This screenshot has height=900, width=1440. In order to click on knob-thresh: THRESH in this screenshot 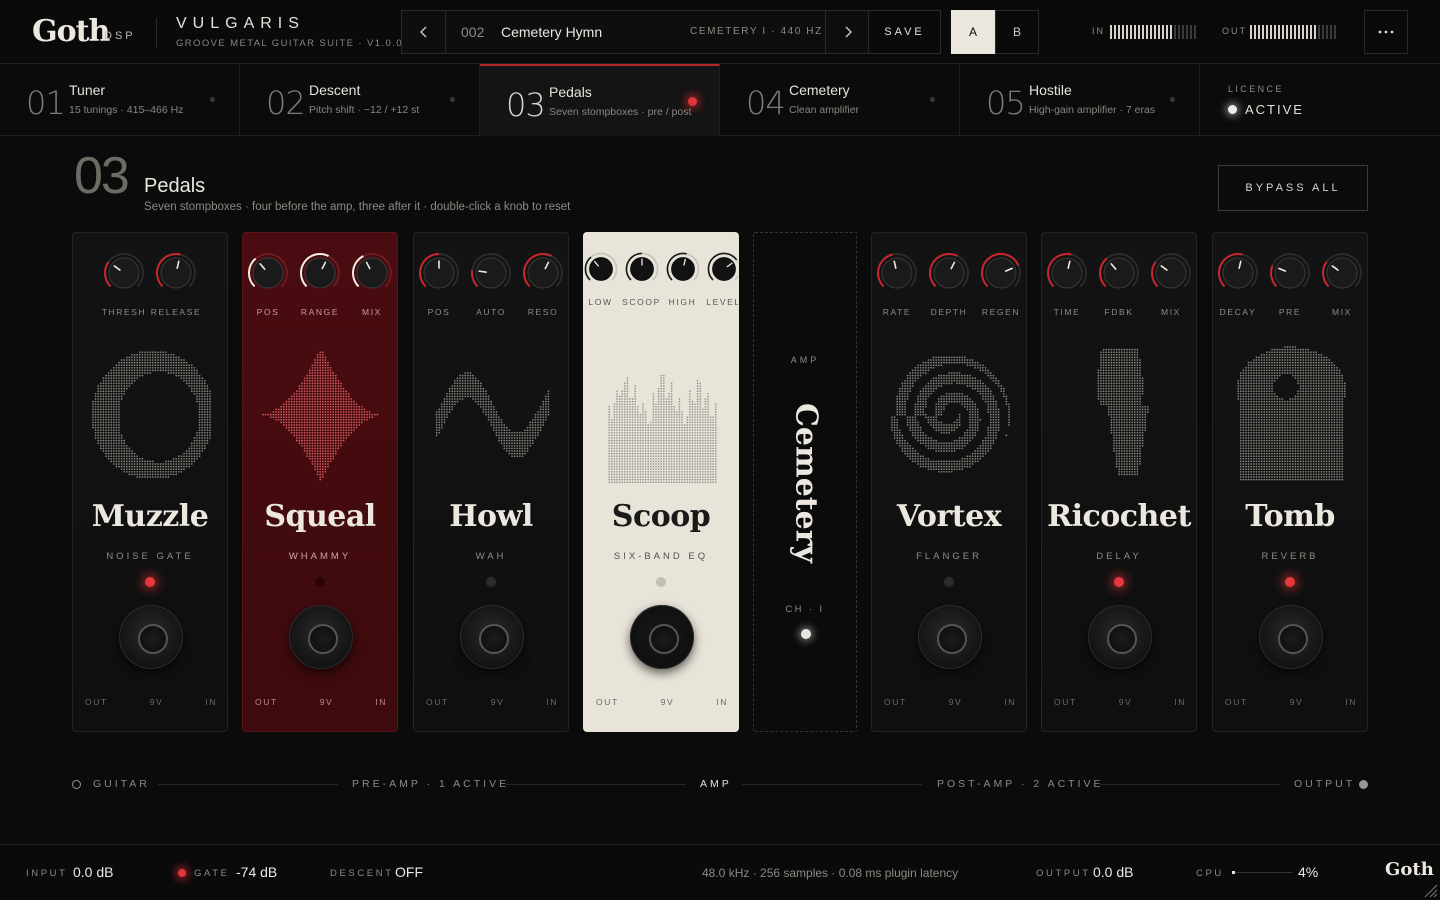, I will do `click(123, 284)`.